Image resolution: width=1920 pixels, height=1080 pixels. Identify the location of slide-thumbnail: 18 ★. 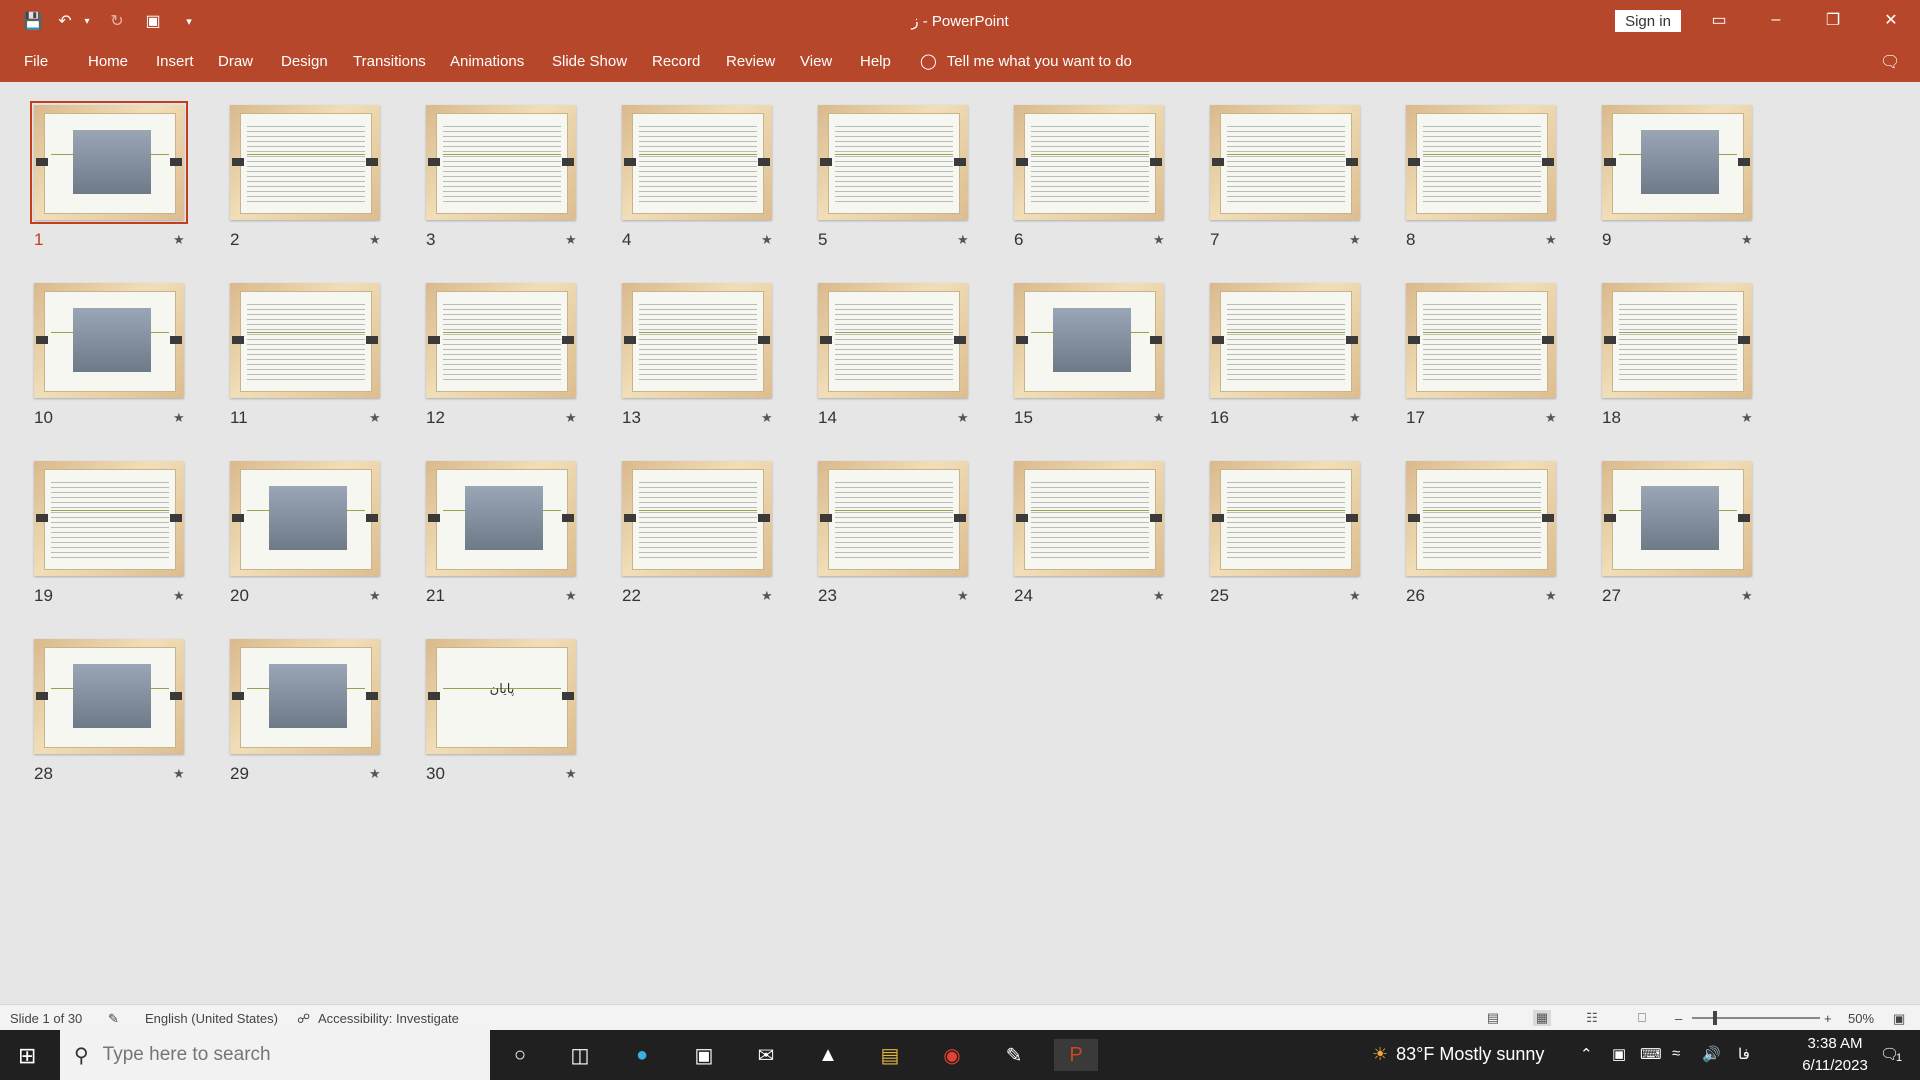
(1677, 355).